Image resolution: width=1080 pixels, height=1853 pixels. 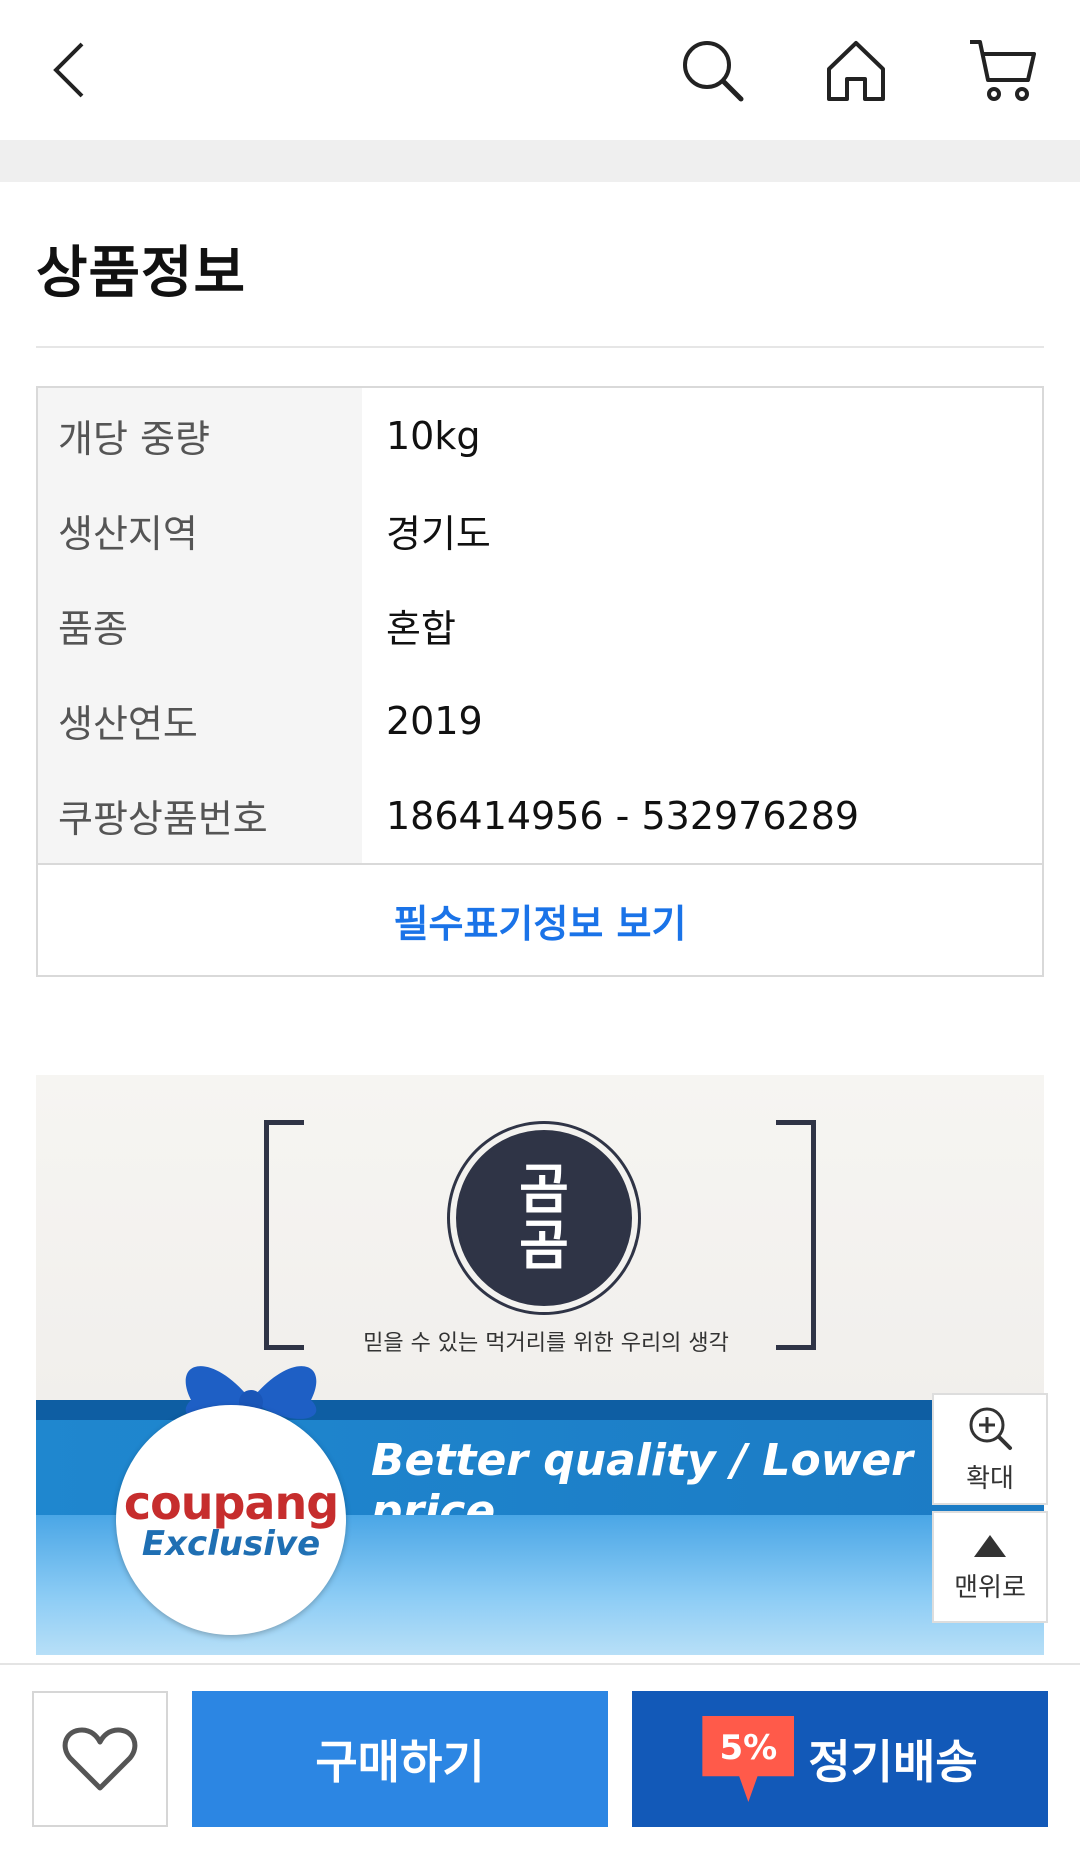 I want to click on cart-button, so click(x=1002, y=70).